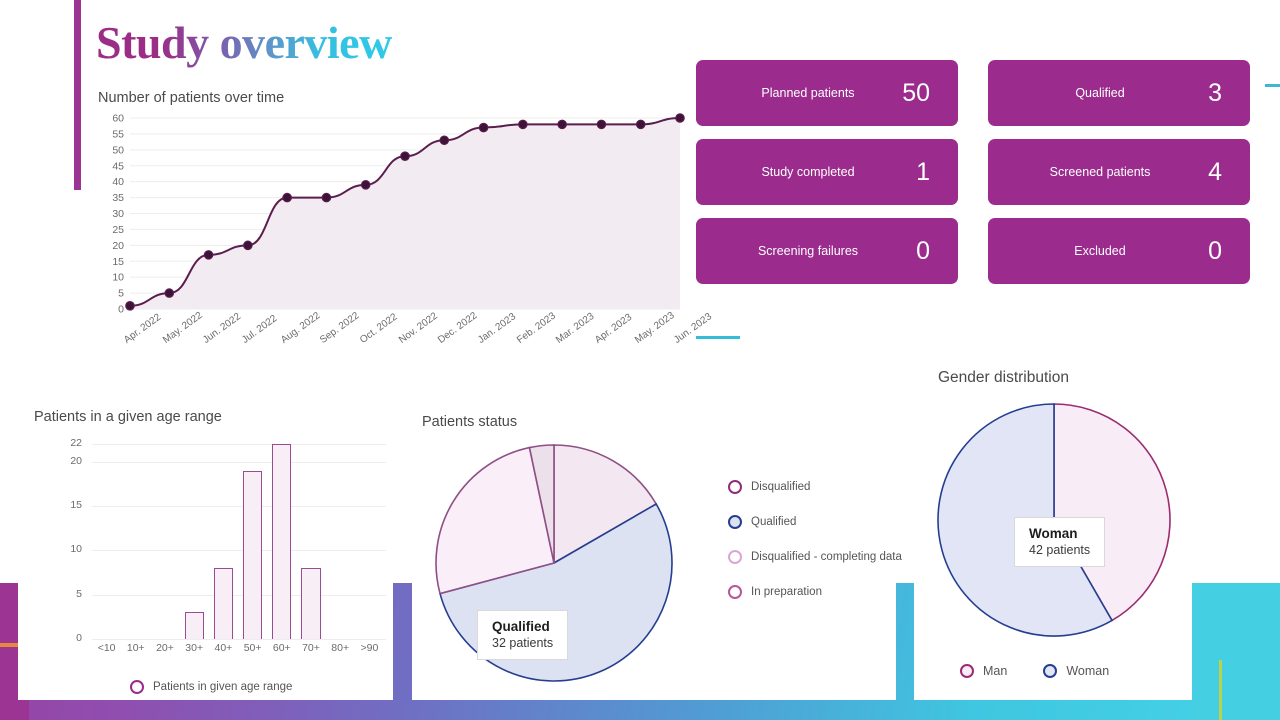 The image size is (1280, 720). What do you see at coordinates (165, 648) in the screenshot?
I see `x-axis-tick-label: 20+` at bounding box center [165, 648].